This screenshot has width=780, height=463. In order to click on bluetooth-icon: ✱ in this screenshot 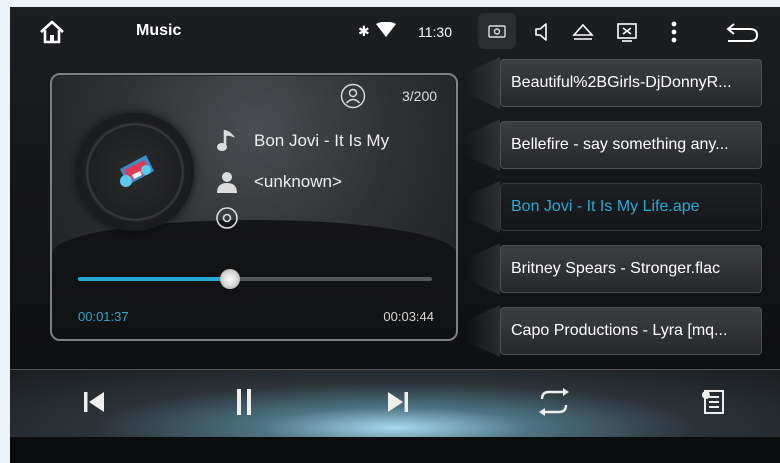, I will do `click(364, 31)`.